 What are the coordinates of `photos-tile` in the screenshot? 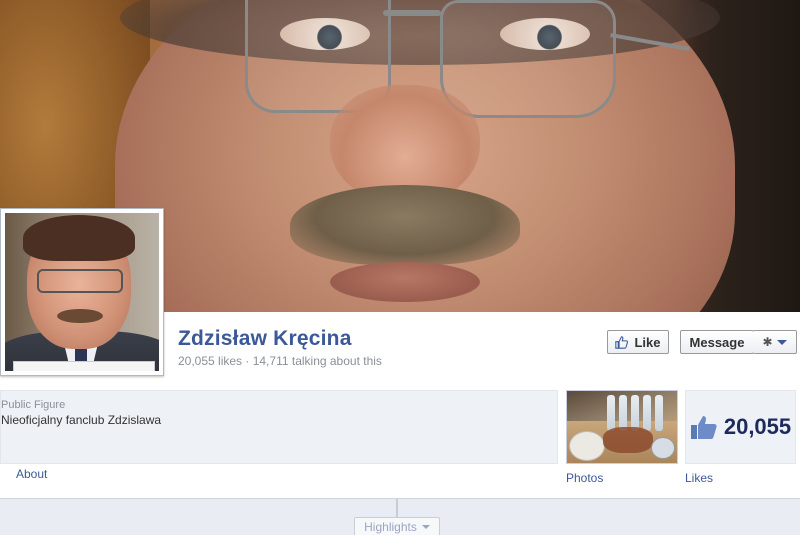 It's located at (622, 427).